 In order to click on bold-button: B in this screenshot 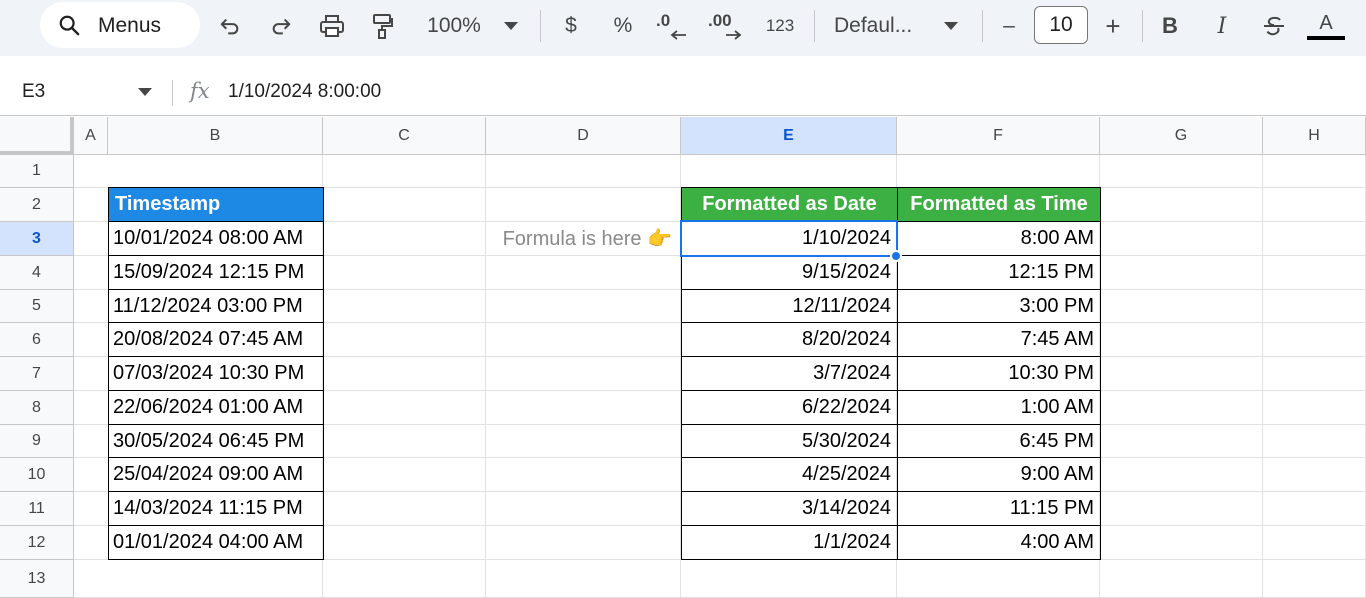, I will do `click(1170, 26)`.